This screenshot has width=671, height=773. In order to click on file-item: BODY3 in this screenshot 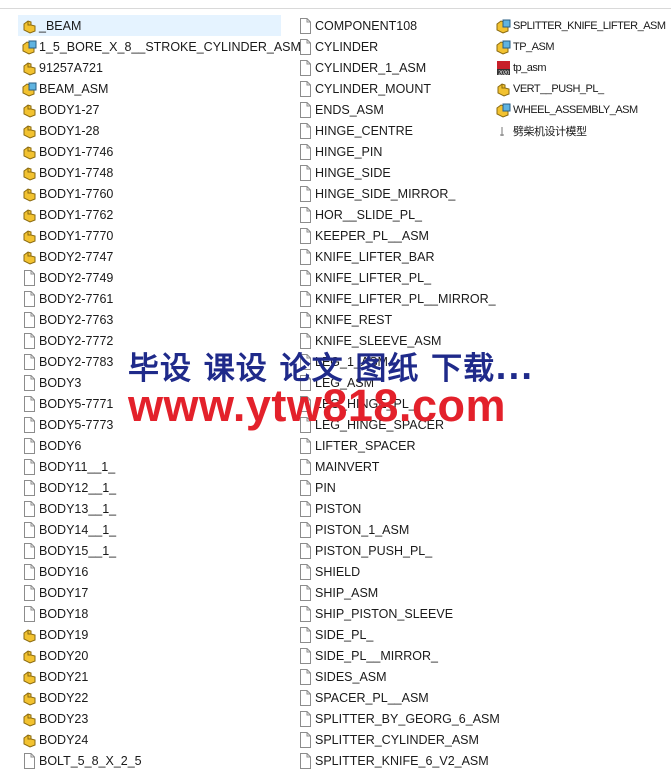, I will do `click(49, 382)`.